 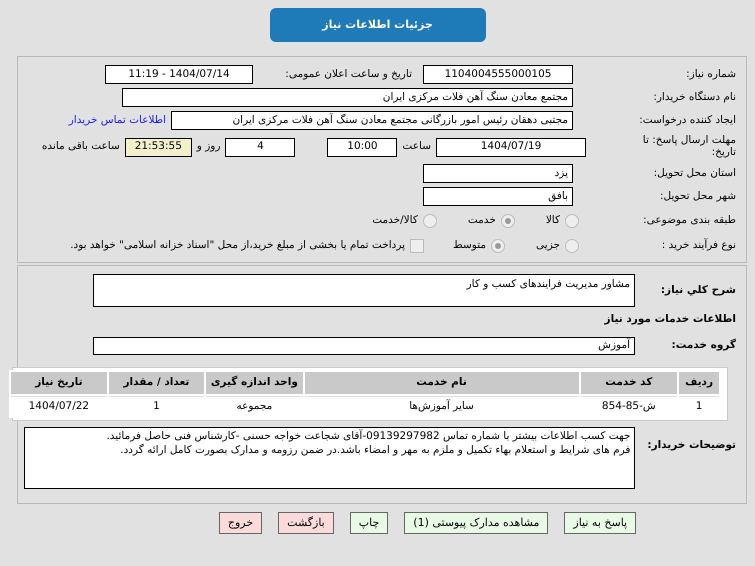 What do you see at coordinates (698, 245) in the screenshot?
I see `field-label: نوع فرآیند خرید :` at bounding box center [698, 245].